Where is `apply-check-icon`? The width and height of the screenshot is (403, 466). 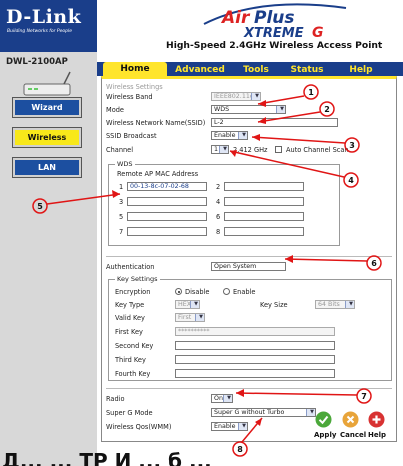 apply-check-icon is located at coordinates (323, 419).